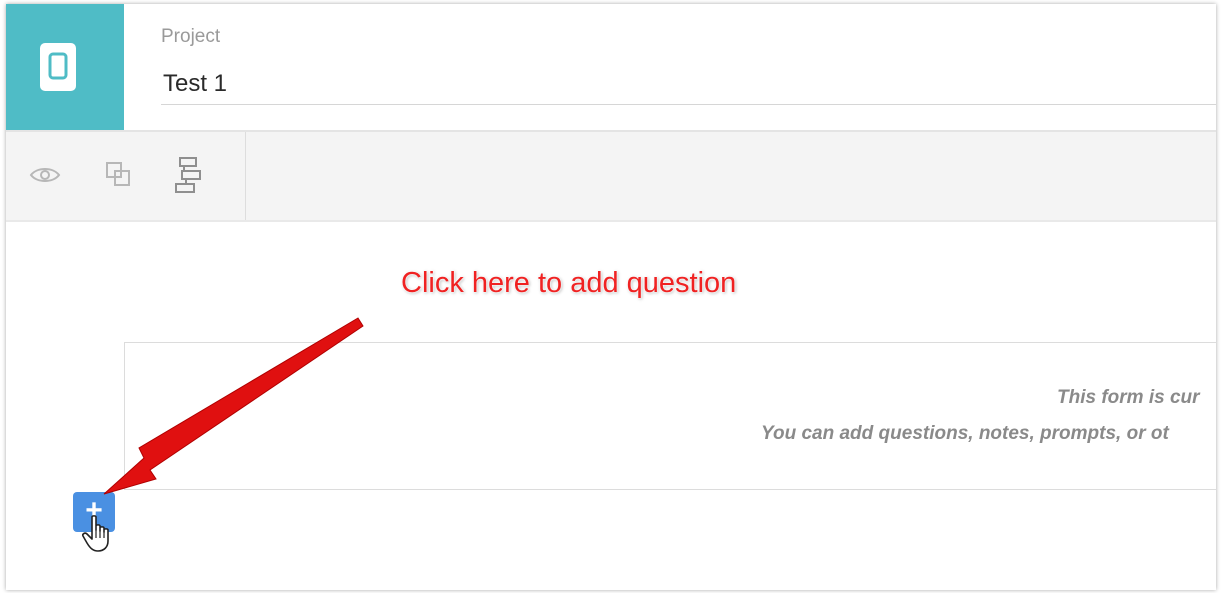 The width and height of the screenshot is (1222, 593). I want to click on flow-logic-icon, so click(188, 175).